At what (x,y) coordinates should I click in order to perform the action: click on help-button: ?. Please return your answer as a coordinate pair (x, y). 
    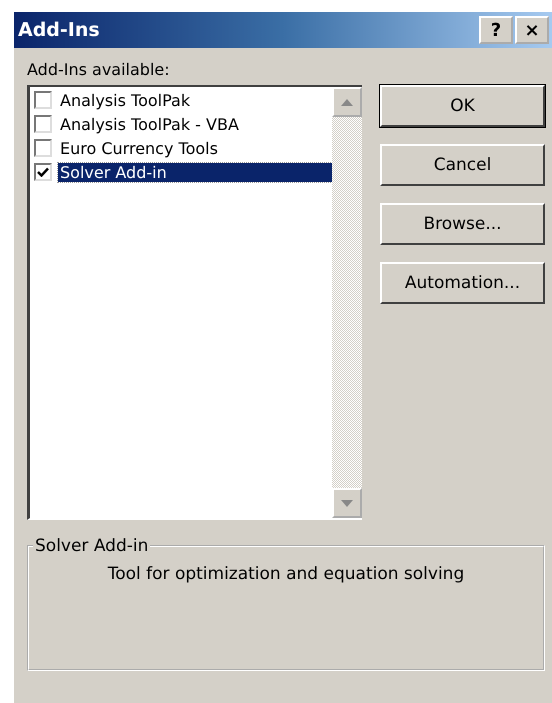
    Looking at the image, I should click on (496, 30).